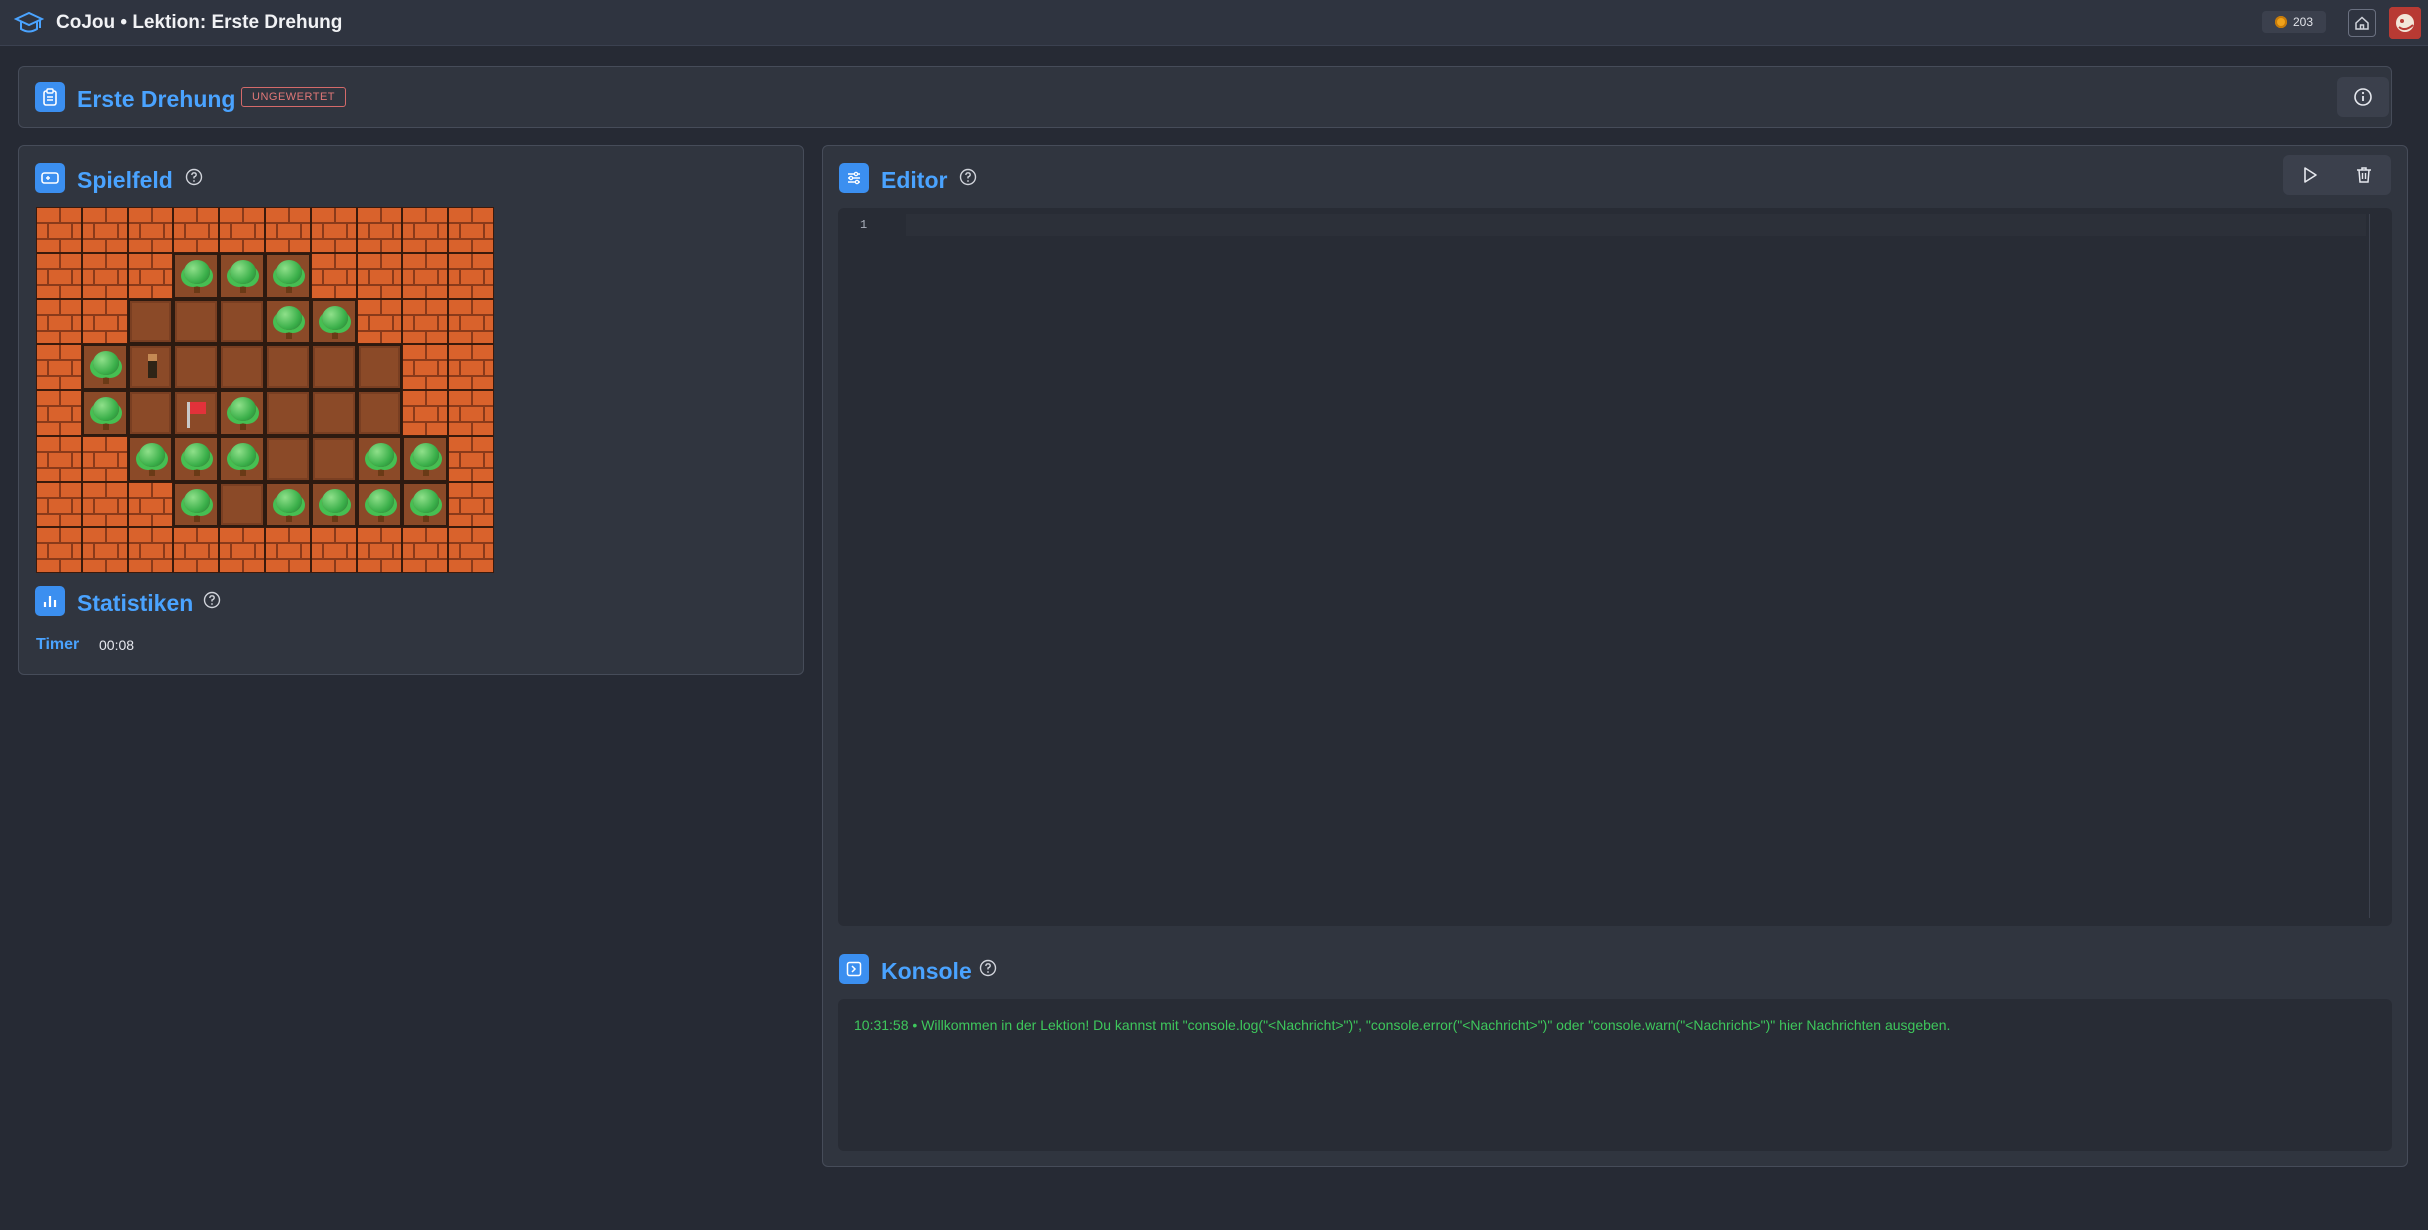  What do you see at coordinates (2369, 566) in the screenshot?
I see `editor-scrollbar` at bounding box center [2369, 566].